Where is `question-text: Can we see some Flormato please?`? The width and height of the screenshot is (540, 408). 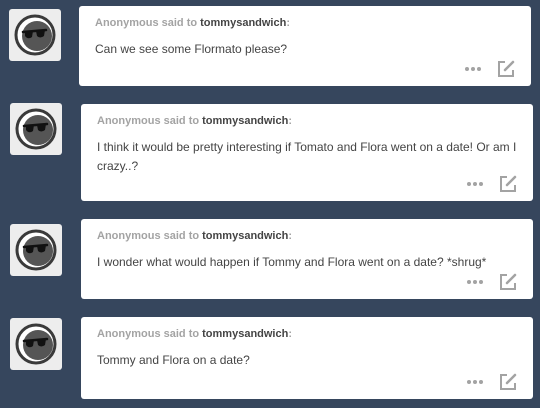 question-text: Can we see some Flormato please? is located at coordinates (191, 49).